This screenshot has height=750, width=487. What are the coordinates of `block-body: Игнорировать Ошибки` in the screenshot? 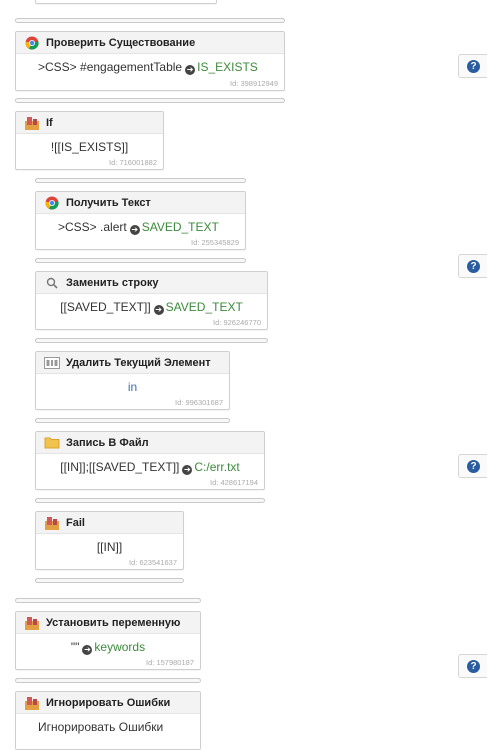 It's located at (108, 725).